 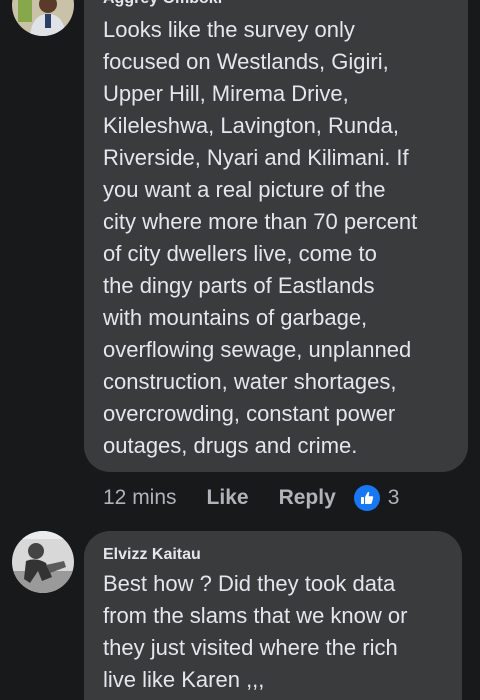 What do you see at coordinates (251, 498) in the screenshot?
I see `comment-actions: 12 mins Like Reply 3` at bounding box center [251, 498].